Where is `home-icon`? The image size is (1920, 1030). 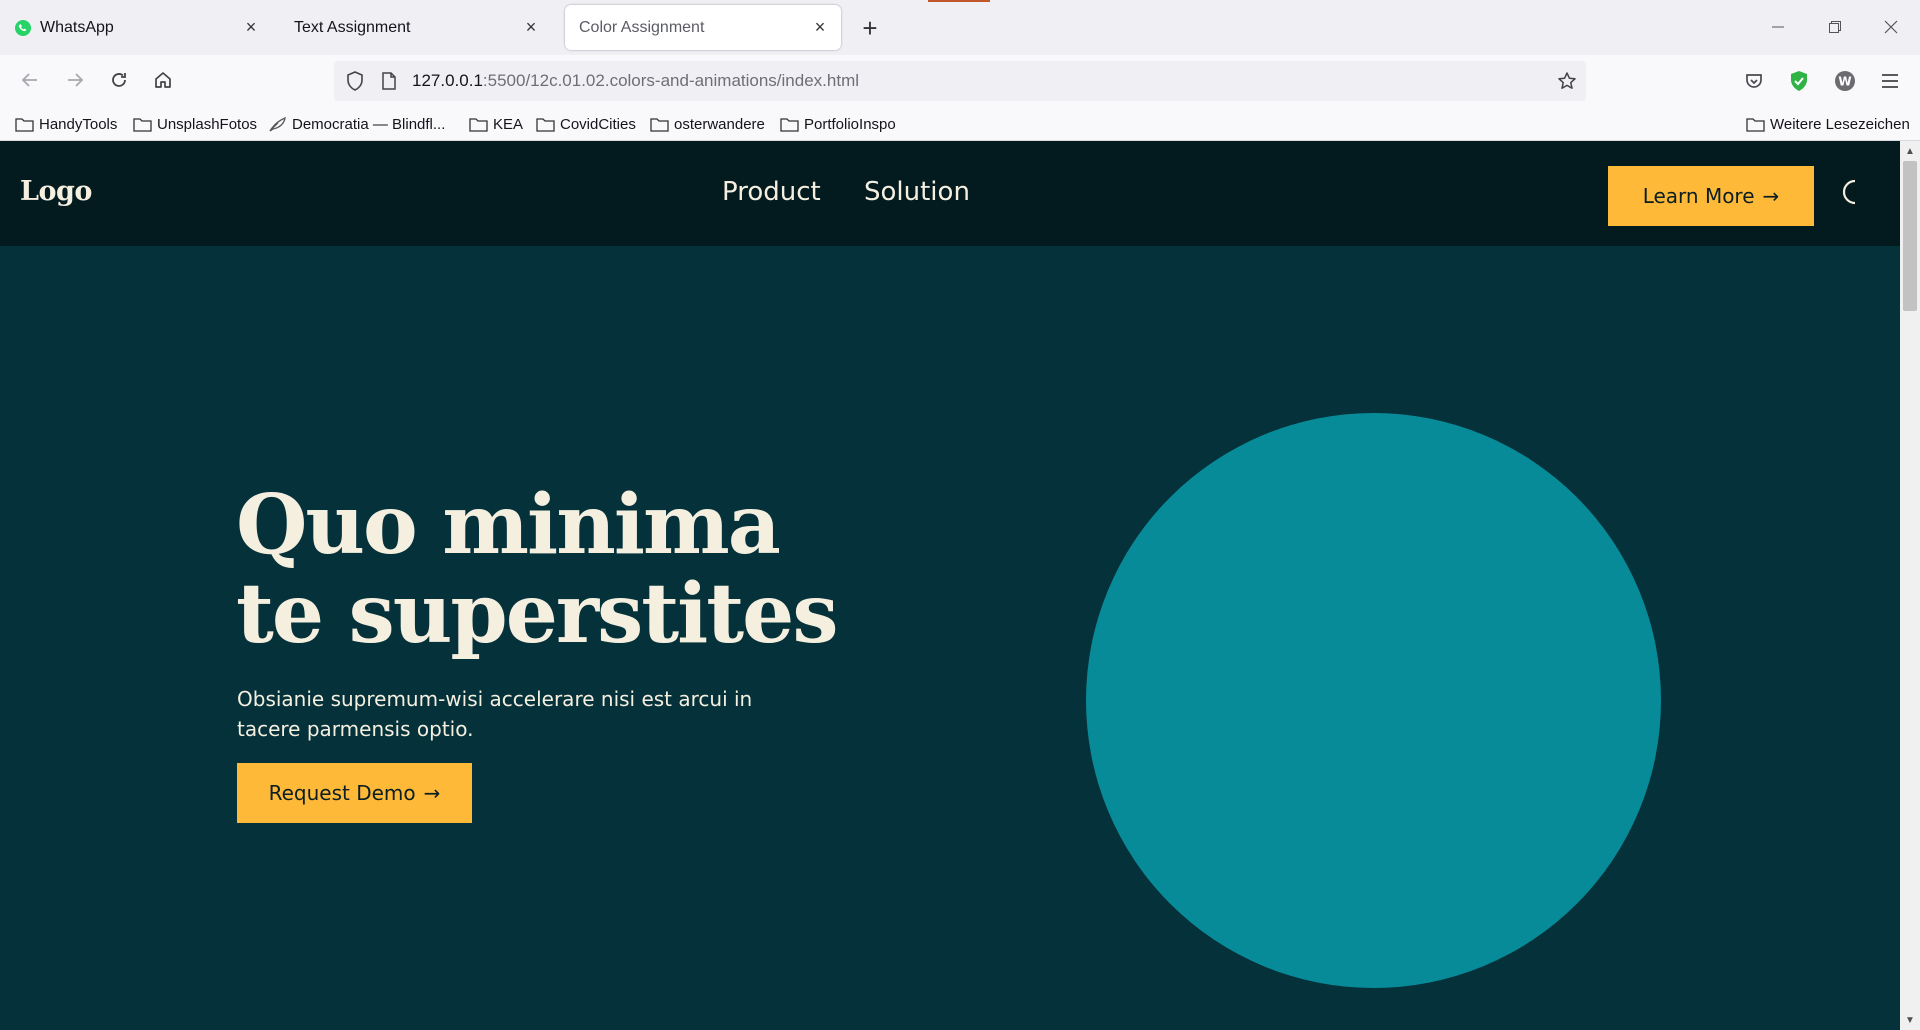 home-icon is located at coordinates (163, 80).